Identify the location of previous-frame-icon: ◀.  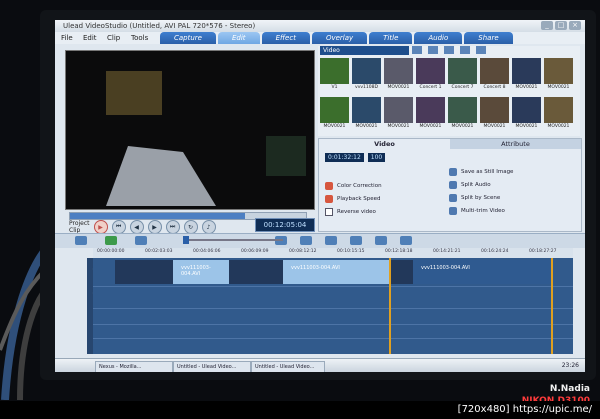
(136, 227).